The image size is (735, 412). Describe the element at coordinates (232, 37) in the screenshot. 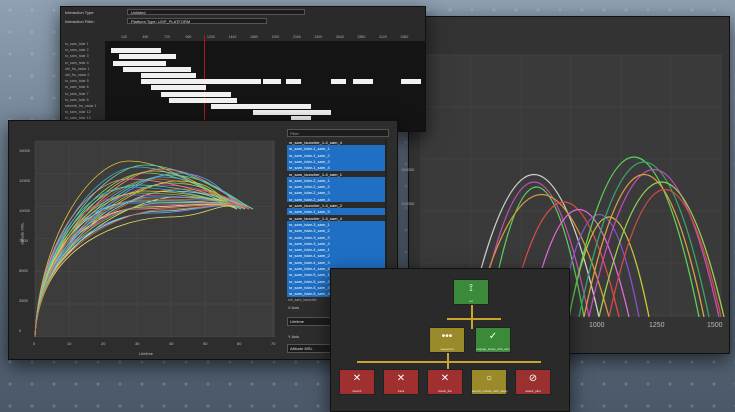

I see `timeline-tick: 1440` at that location.